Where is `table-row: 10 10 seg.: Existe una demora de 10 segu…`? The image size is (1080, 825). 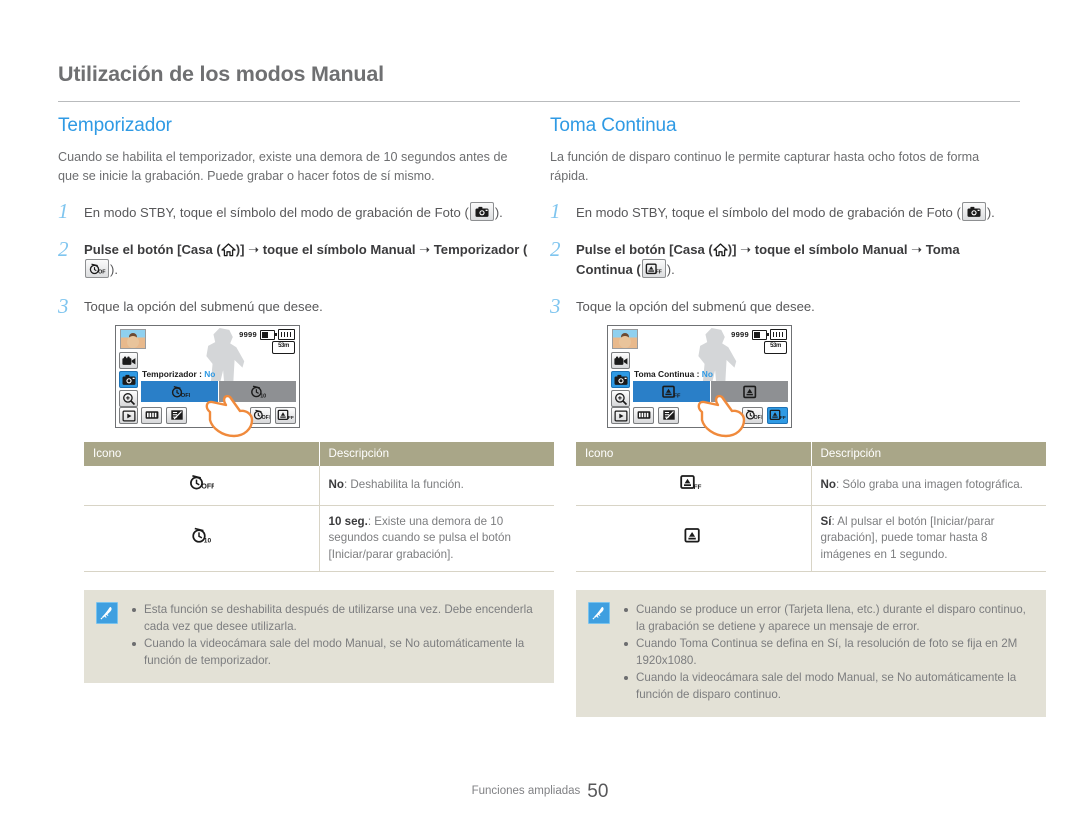
table-row: 10 10 seg.: Existe una demora de 10 segu… is located at coordinates (319, 538).